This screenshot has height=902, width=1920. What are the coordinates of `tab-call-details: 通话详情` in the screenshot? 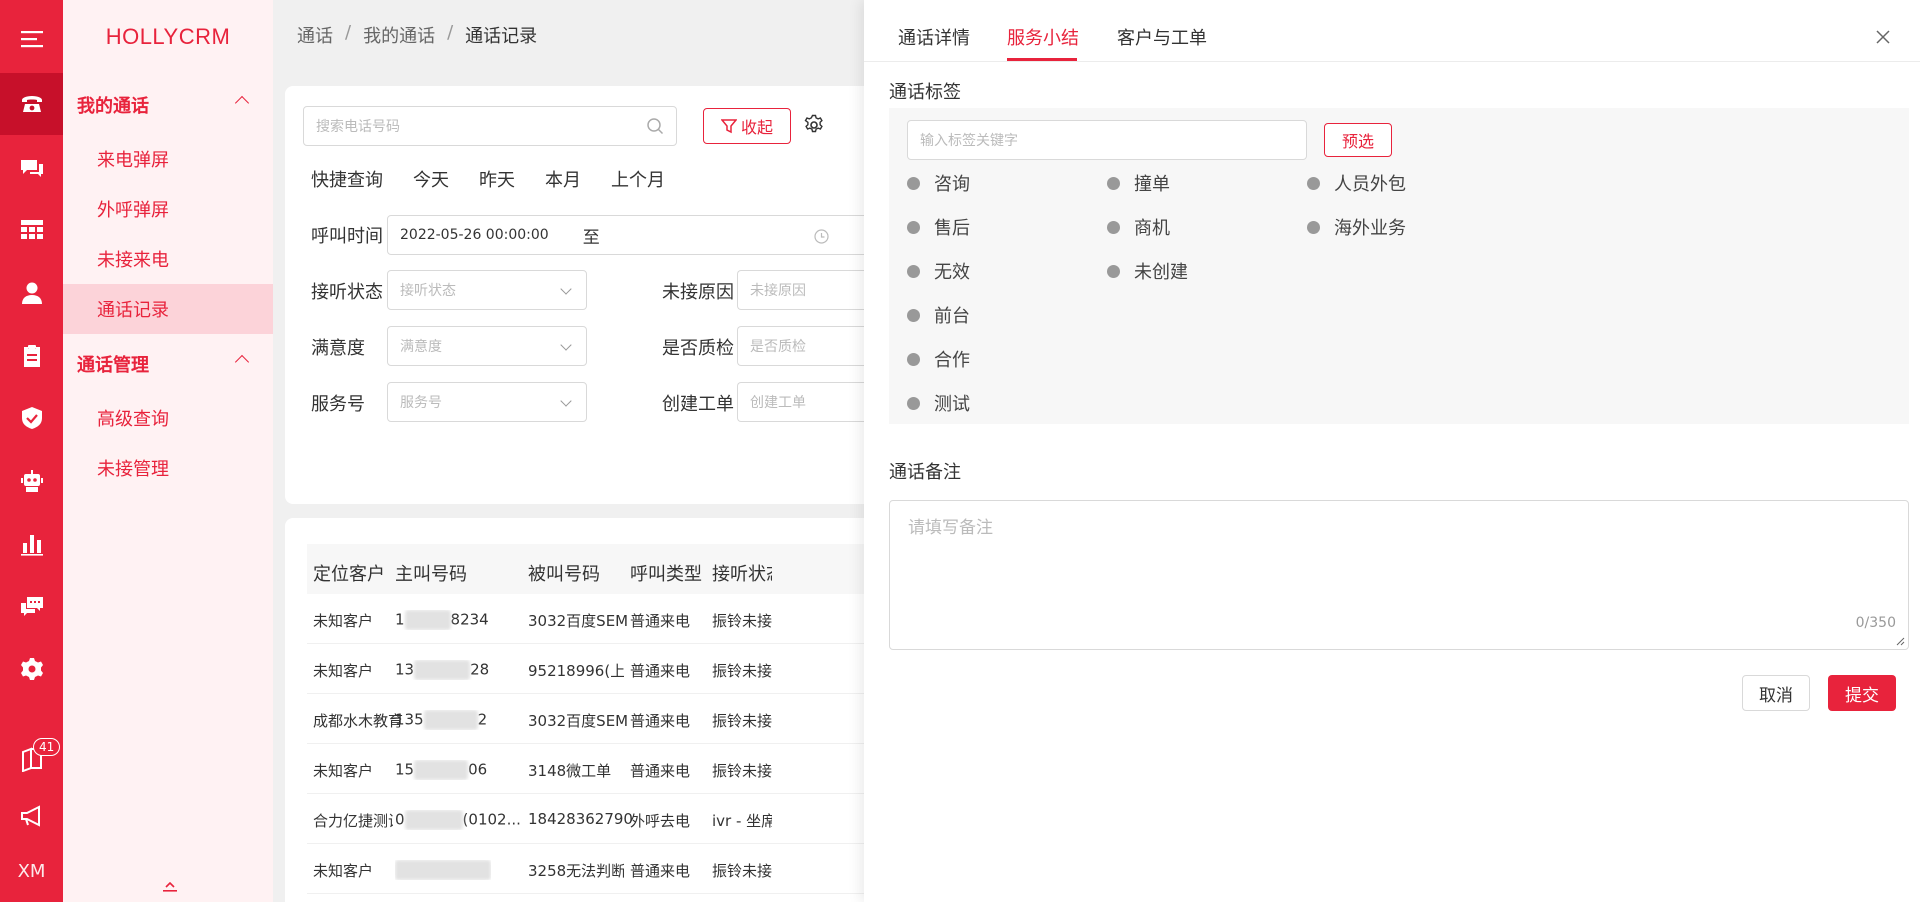 It's located at (934, 37).